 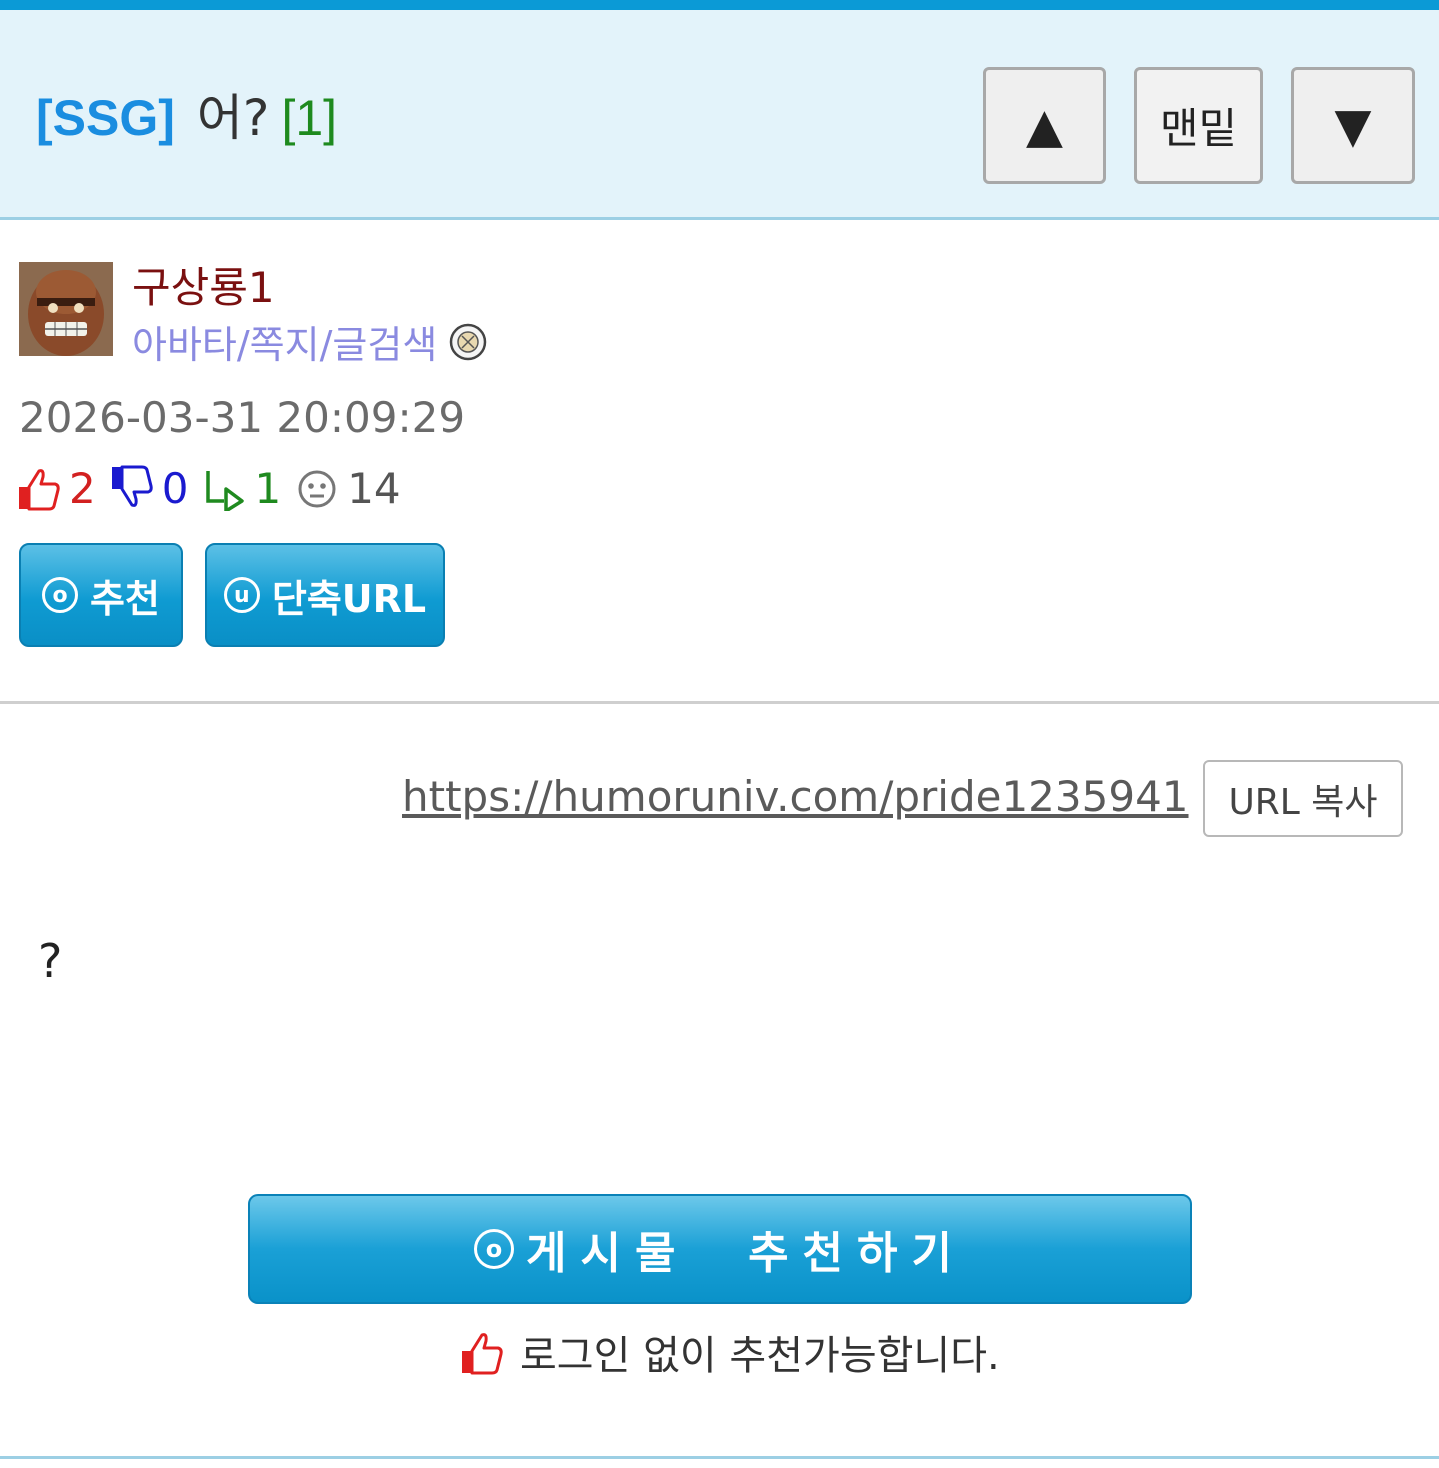 What do you see at coordinates (760, 1356) in the screenshot?
I see `login-note-text: 로그인 없이 추천가능합니다.` at bounding box center [760, 1356].